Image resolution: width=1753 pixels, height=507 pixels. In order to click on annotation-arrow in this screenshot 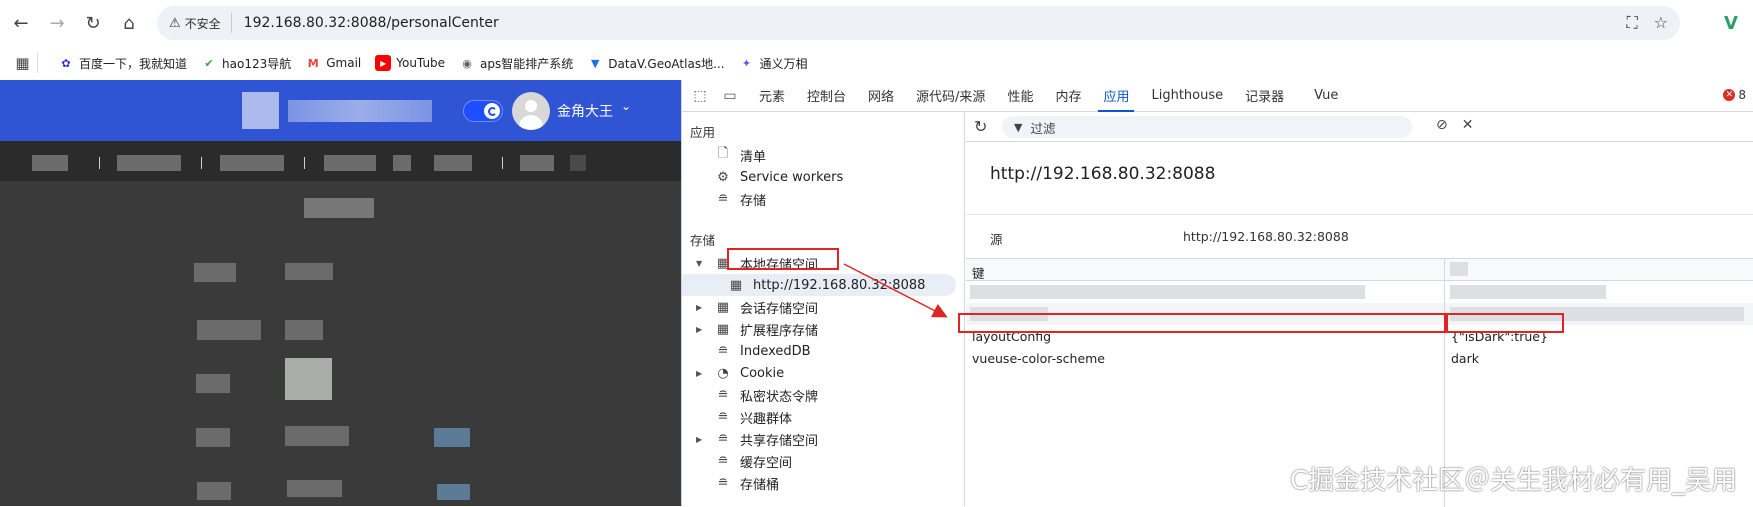, I will do `click(895, 290)`.